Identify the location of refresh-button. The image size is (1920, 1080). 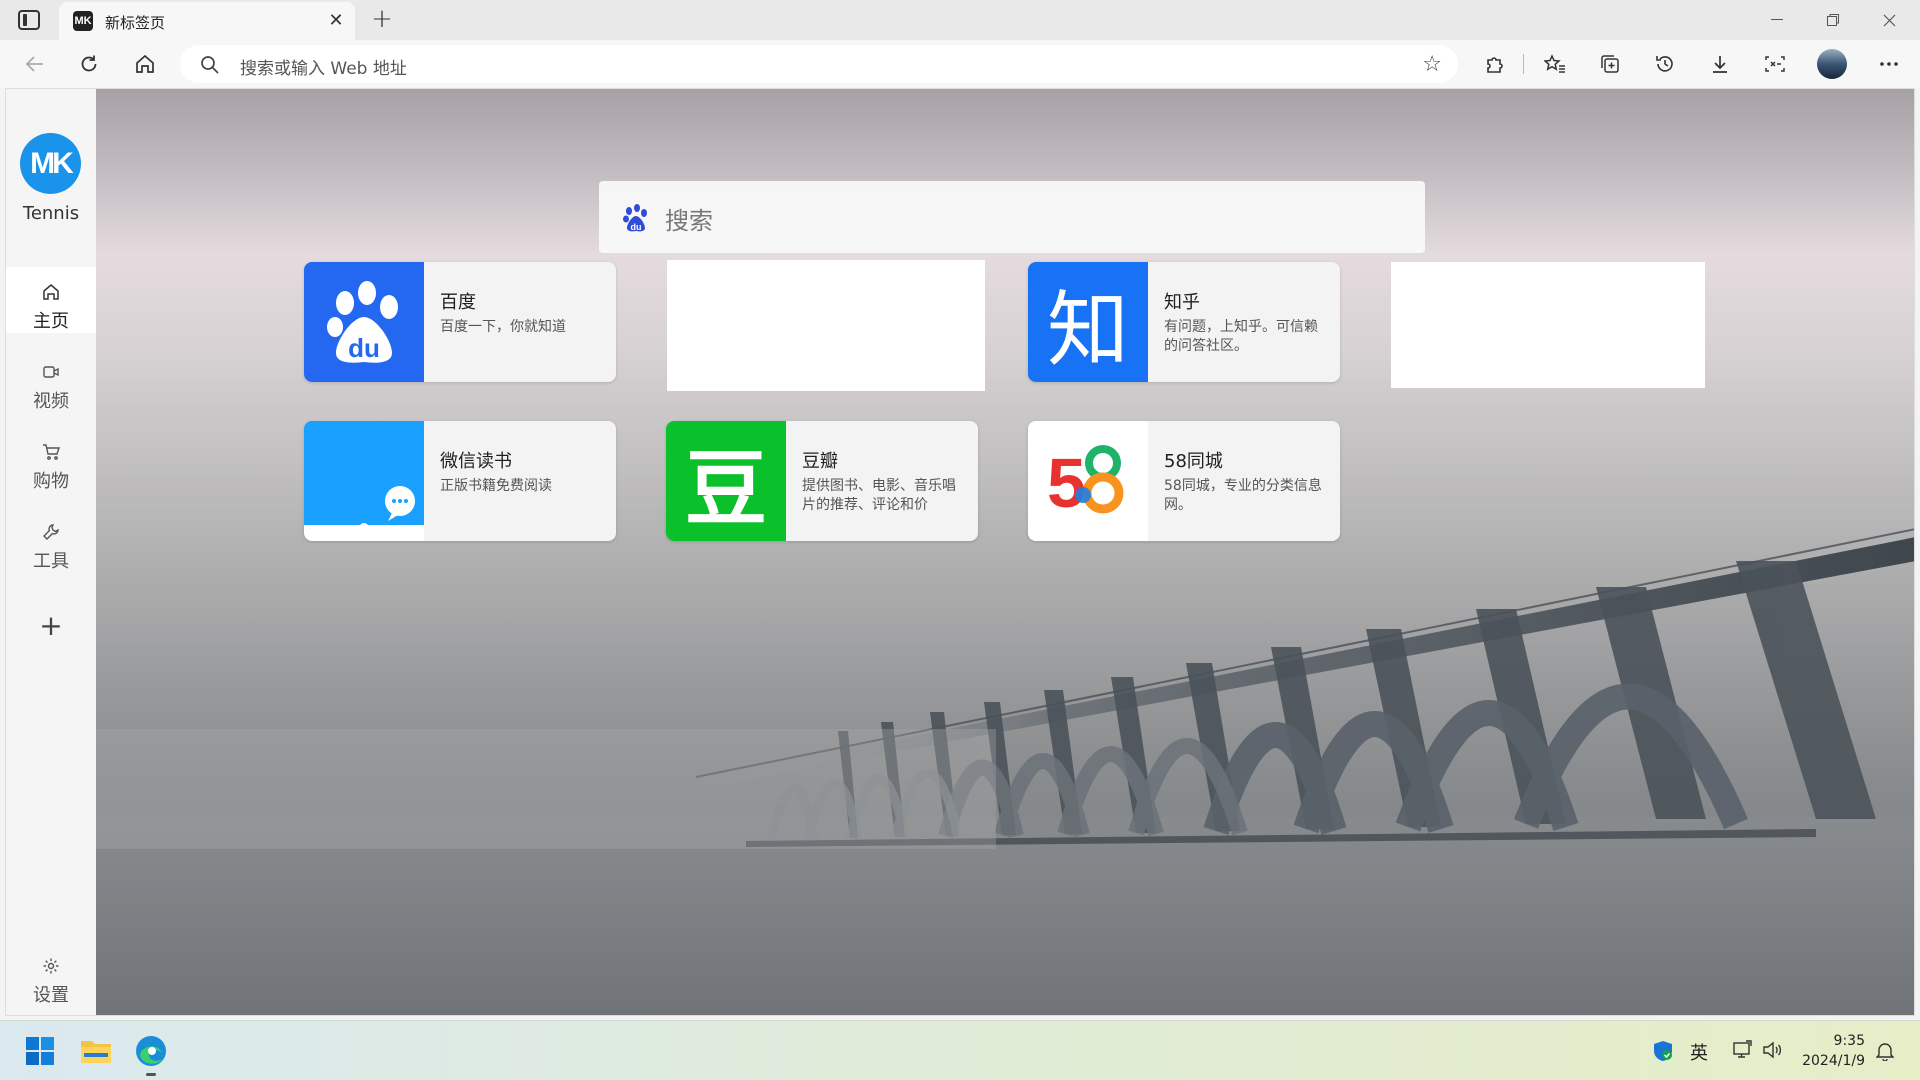
(89, 64).